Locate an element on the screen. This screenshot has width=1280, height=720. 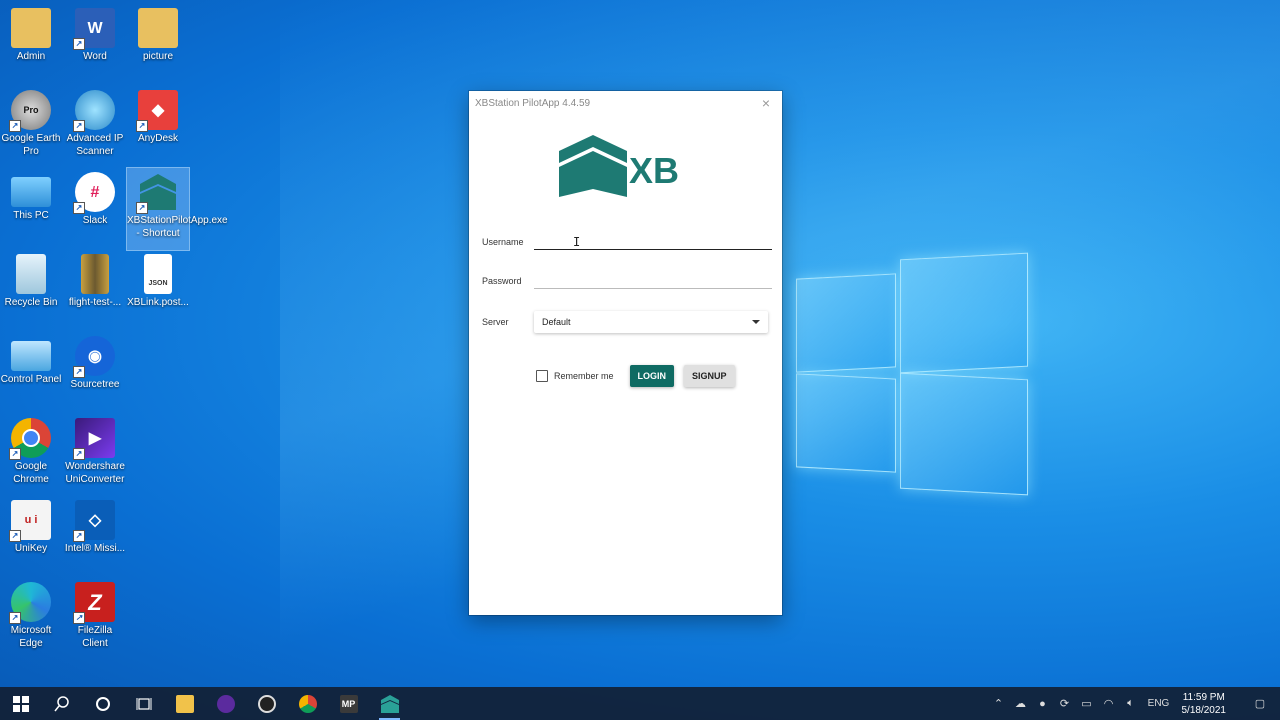
username-label: Username is located at coordinates (503, 242).